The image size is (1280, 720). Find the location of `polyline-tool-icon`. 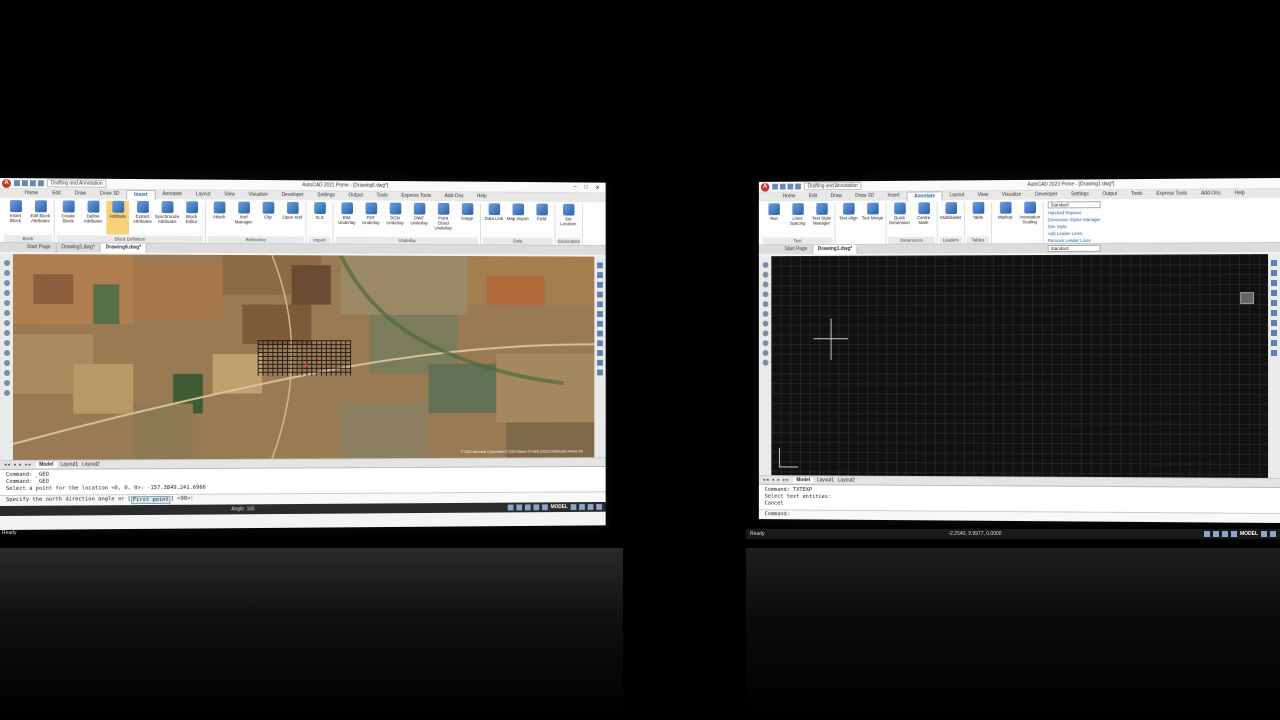

polyline-tool-icon is located at coordinates (6, 273).